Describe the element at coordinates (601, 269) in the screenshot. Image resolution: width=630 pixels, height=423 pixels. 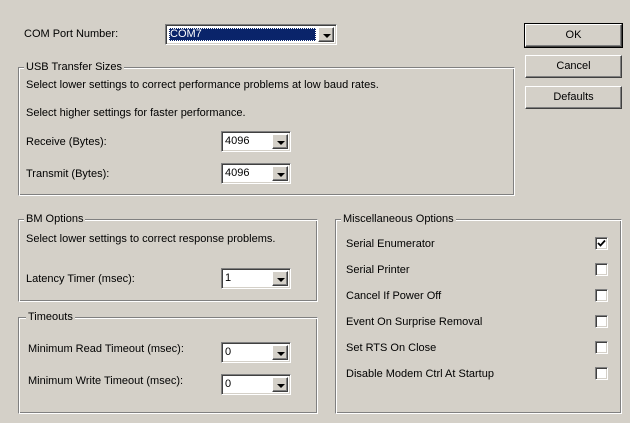
I see `serial-printer-checkbox` at that location.